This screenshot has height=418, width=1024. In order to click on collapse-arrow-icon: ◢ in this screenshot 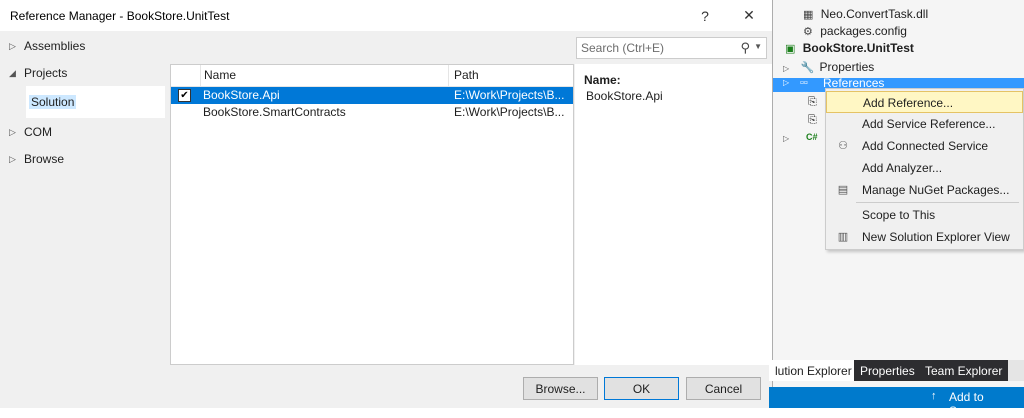, I will do `click(12, 72)`.